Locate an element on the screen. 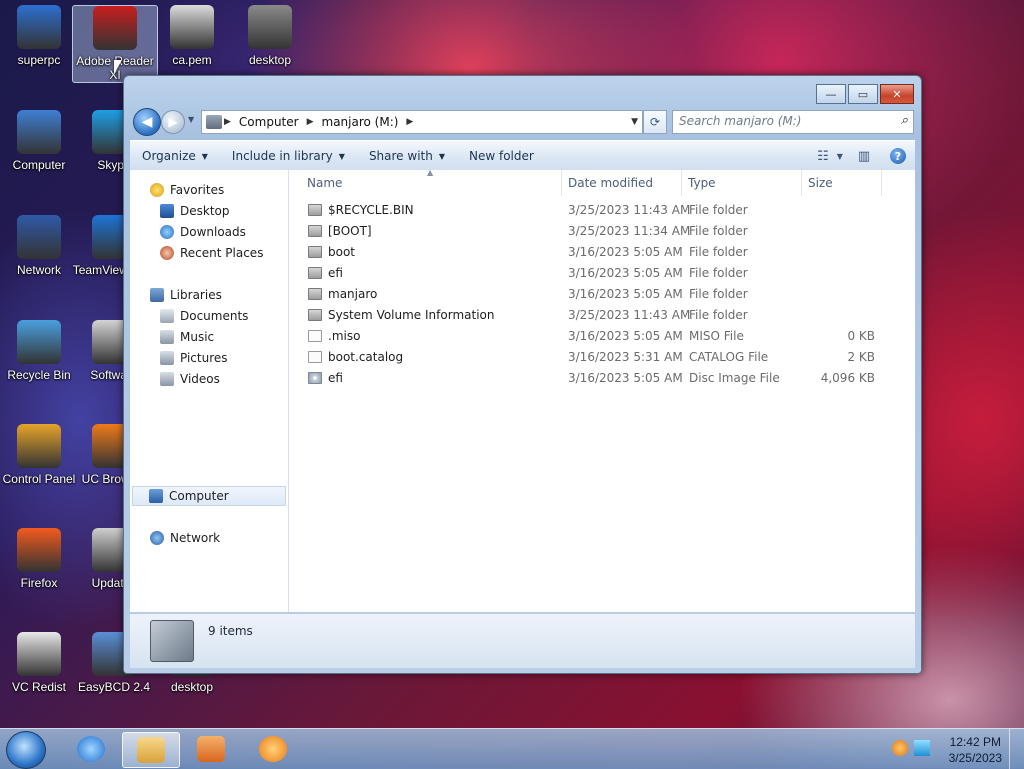  taskbar: 12:42 PM 3/25/2023 is located at coordinates (512, 748).